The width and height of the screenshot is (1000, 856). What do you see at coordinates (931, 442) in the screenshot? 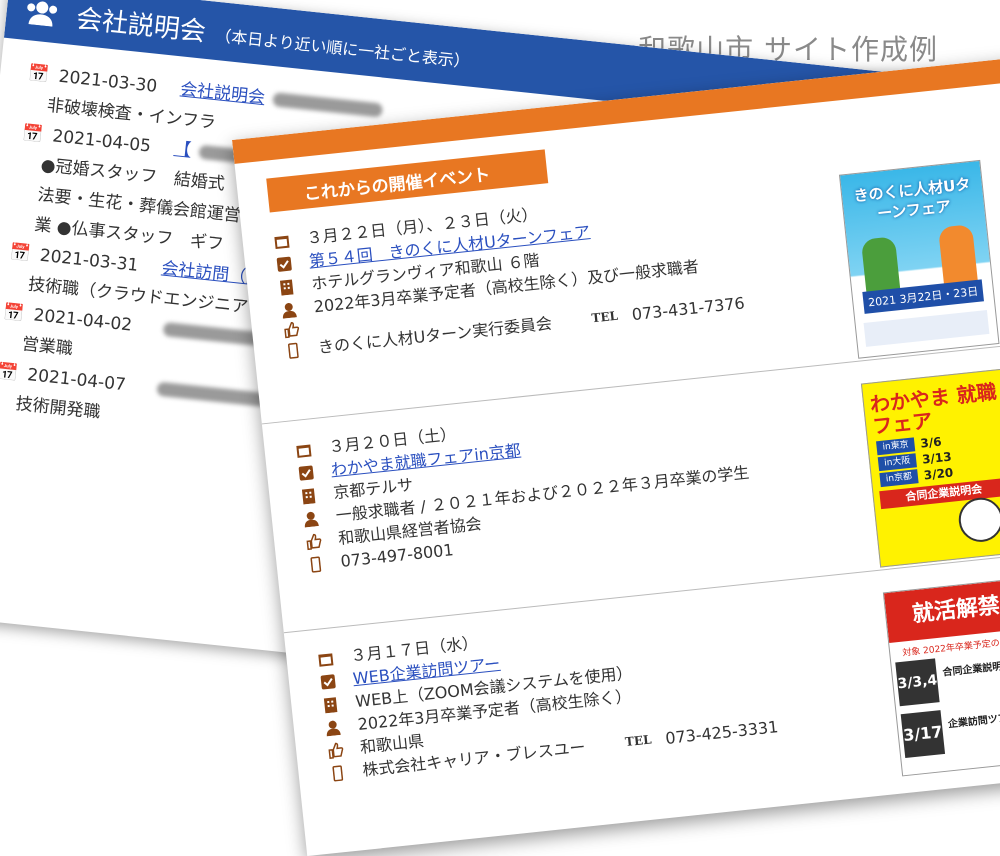
I see `poster-date: 3/6` at bounding box center [931, 442].